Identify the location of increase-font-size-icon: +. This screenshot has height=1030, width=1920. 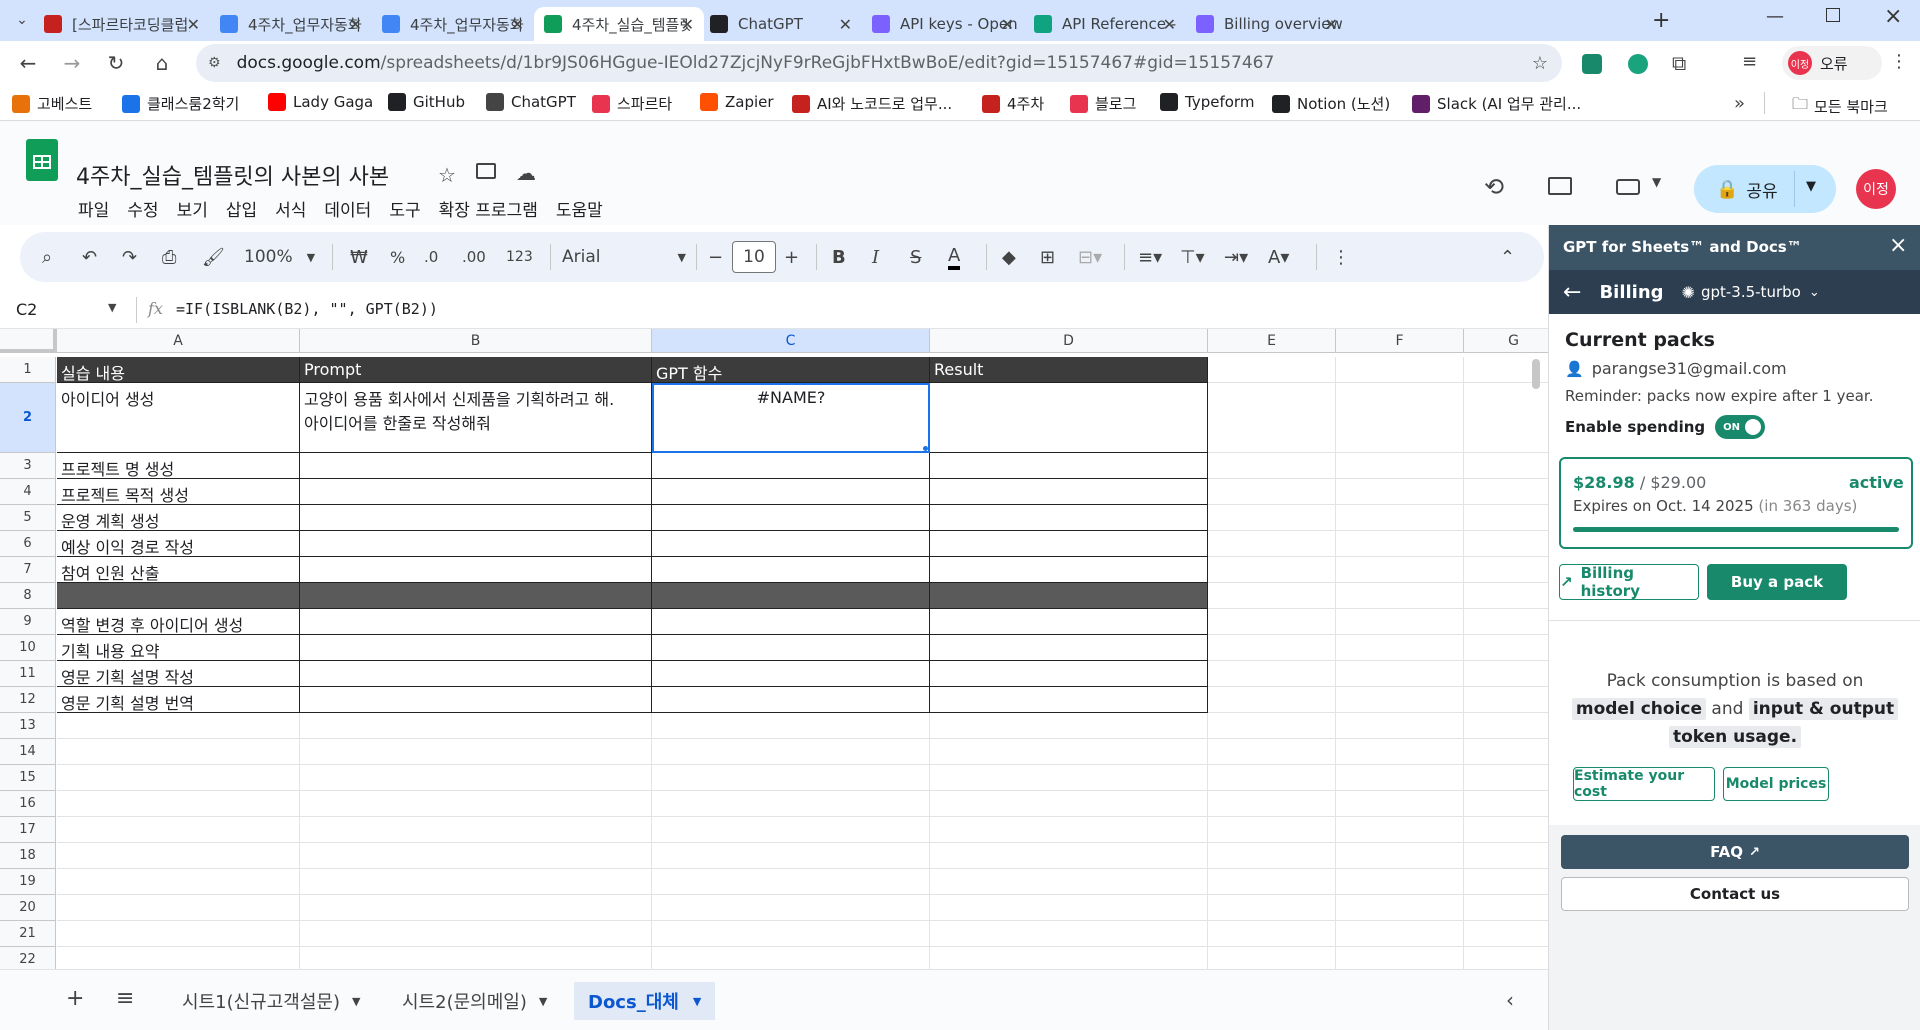
(791, 257).